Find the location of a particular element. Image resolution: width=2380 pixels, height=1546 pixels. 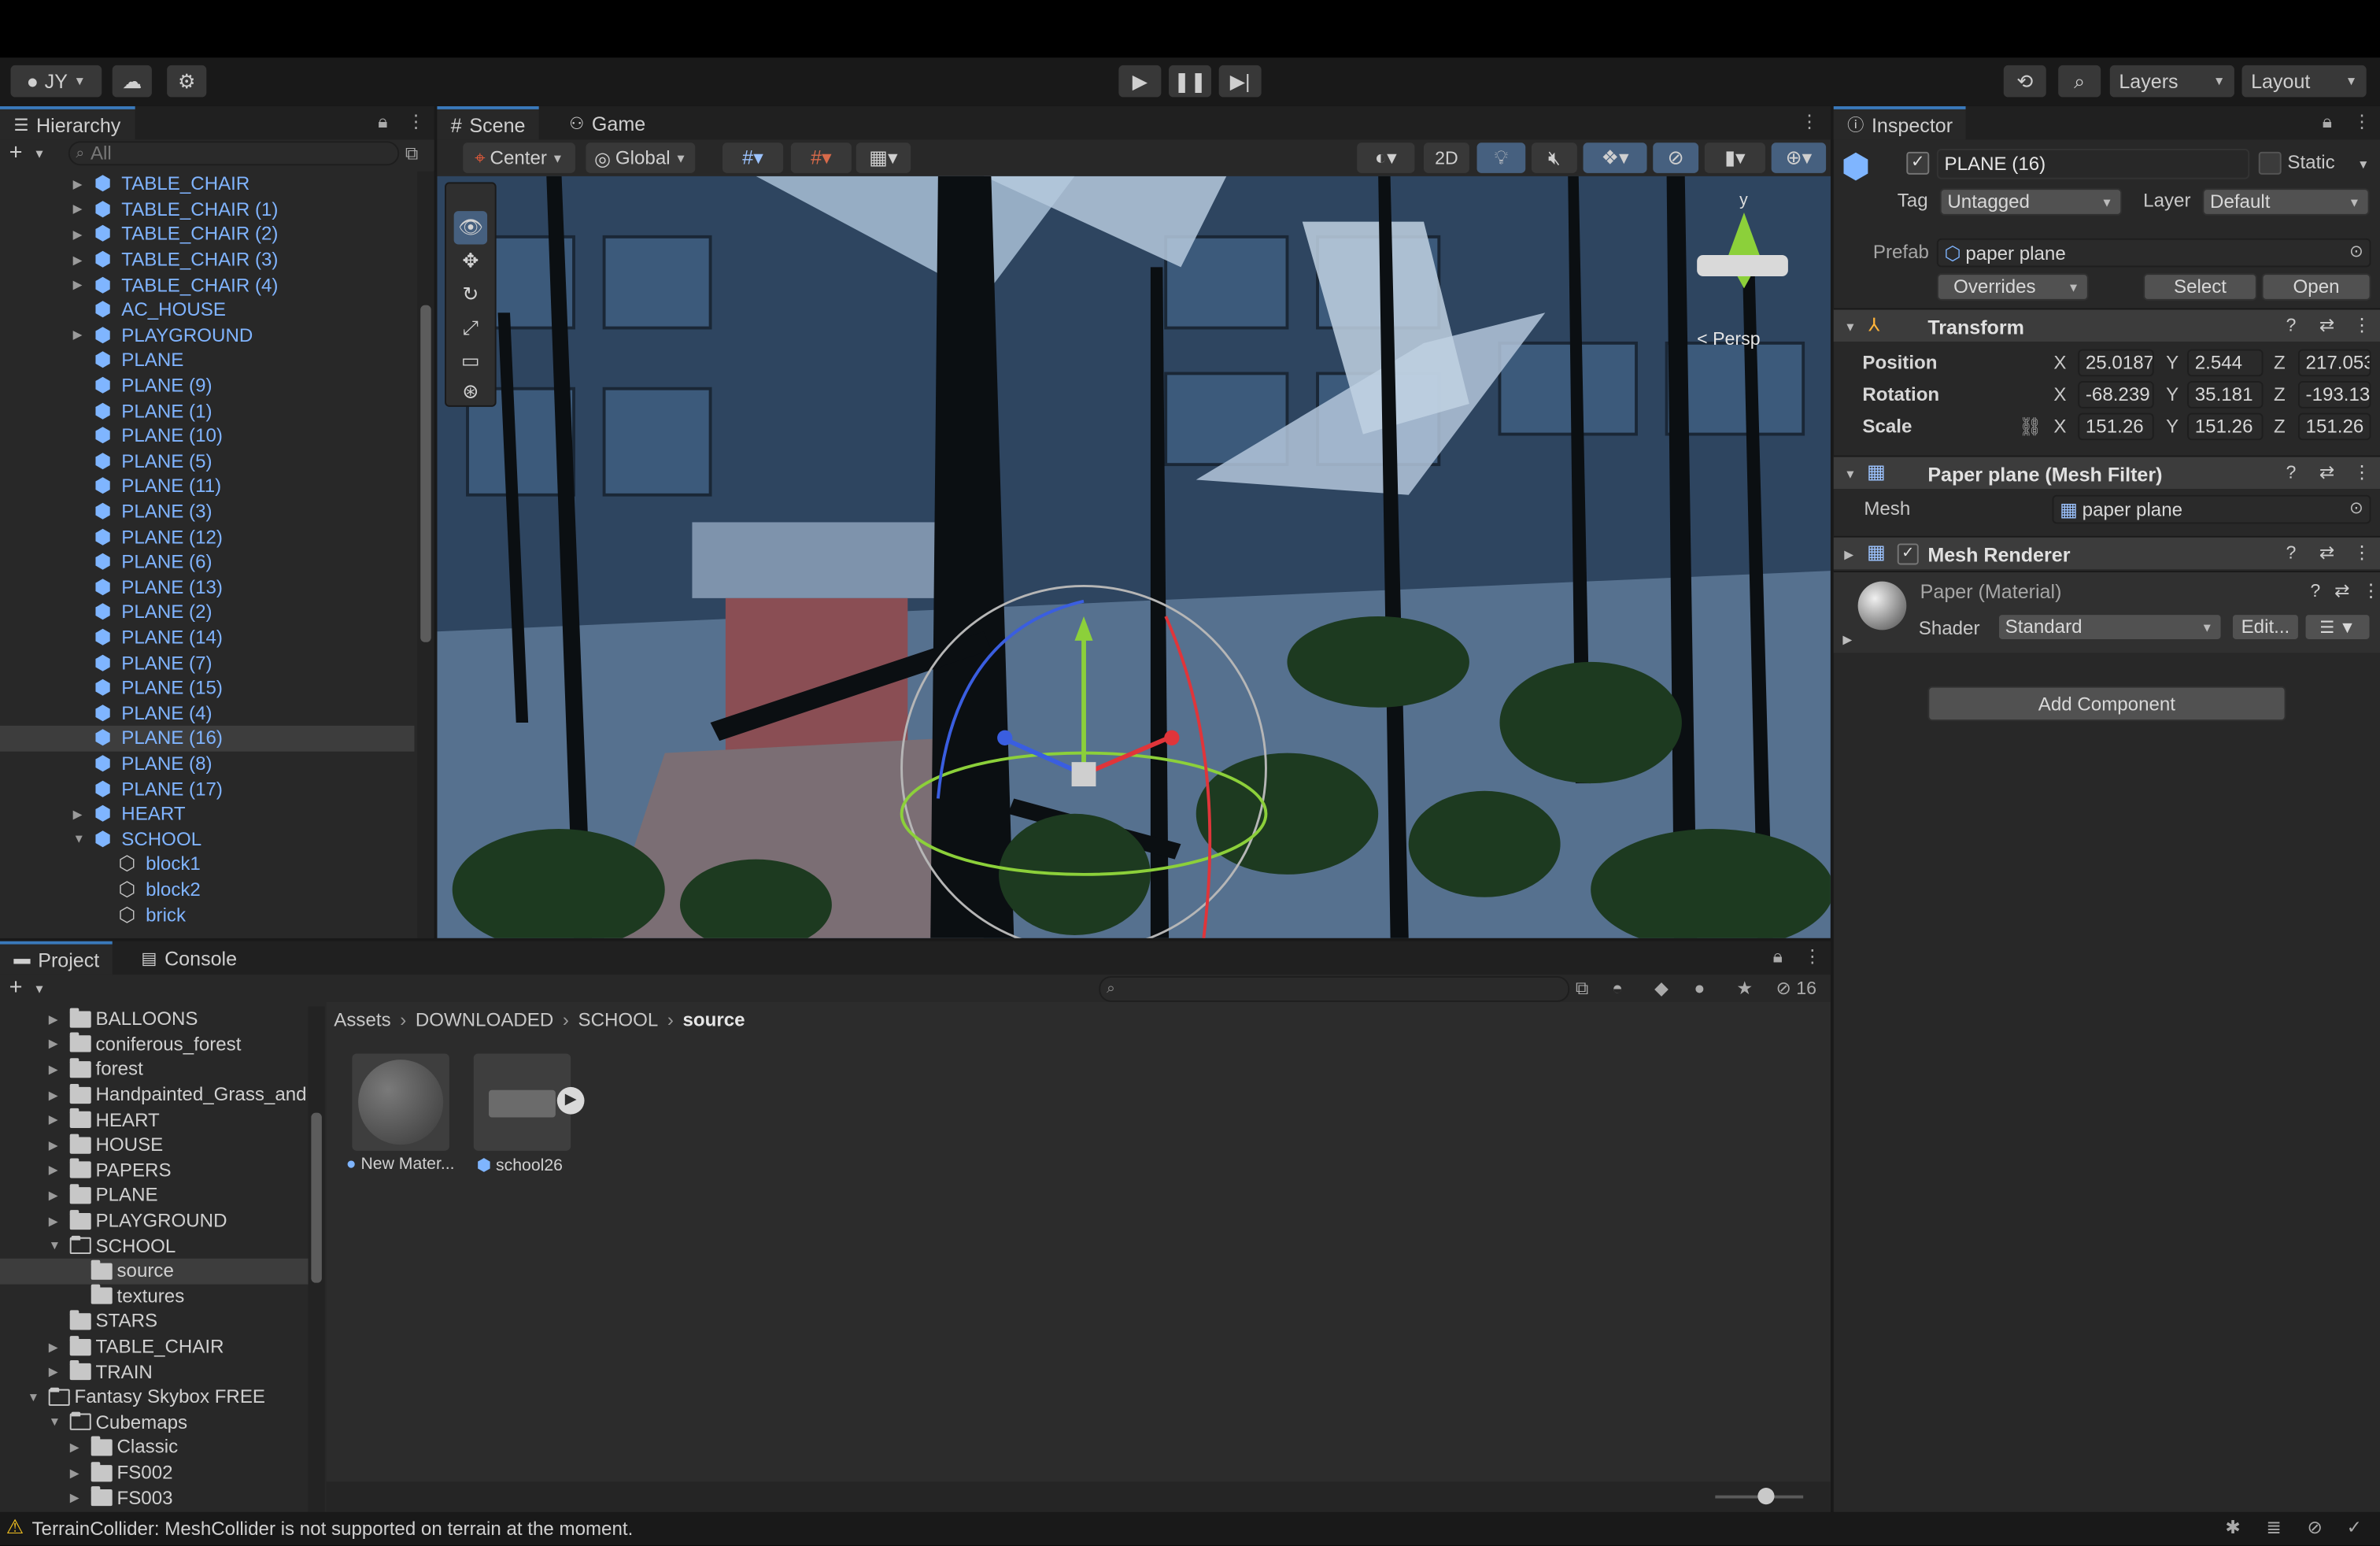

search-by-type-icon: ⧉ is located at coordinates (1582, 989).